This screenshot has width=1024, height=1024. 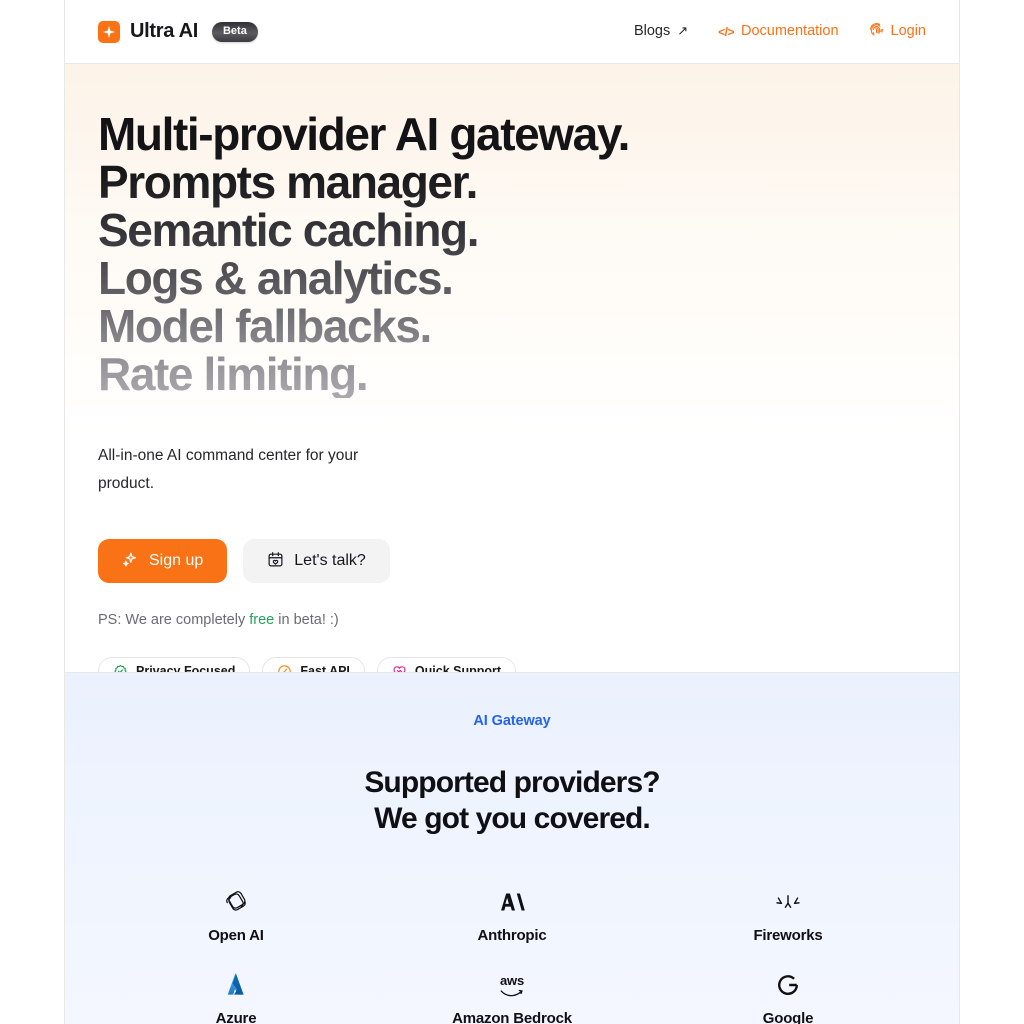 I want to click on provider-anthropic: Anthropic, so click(x=512, y=915).